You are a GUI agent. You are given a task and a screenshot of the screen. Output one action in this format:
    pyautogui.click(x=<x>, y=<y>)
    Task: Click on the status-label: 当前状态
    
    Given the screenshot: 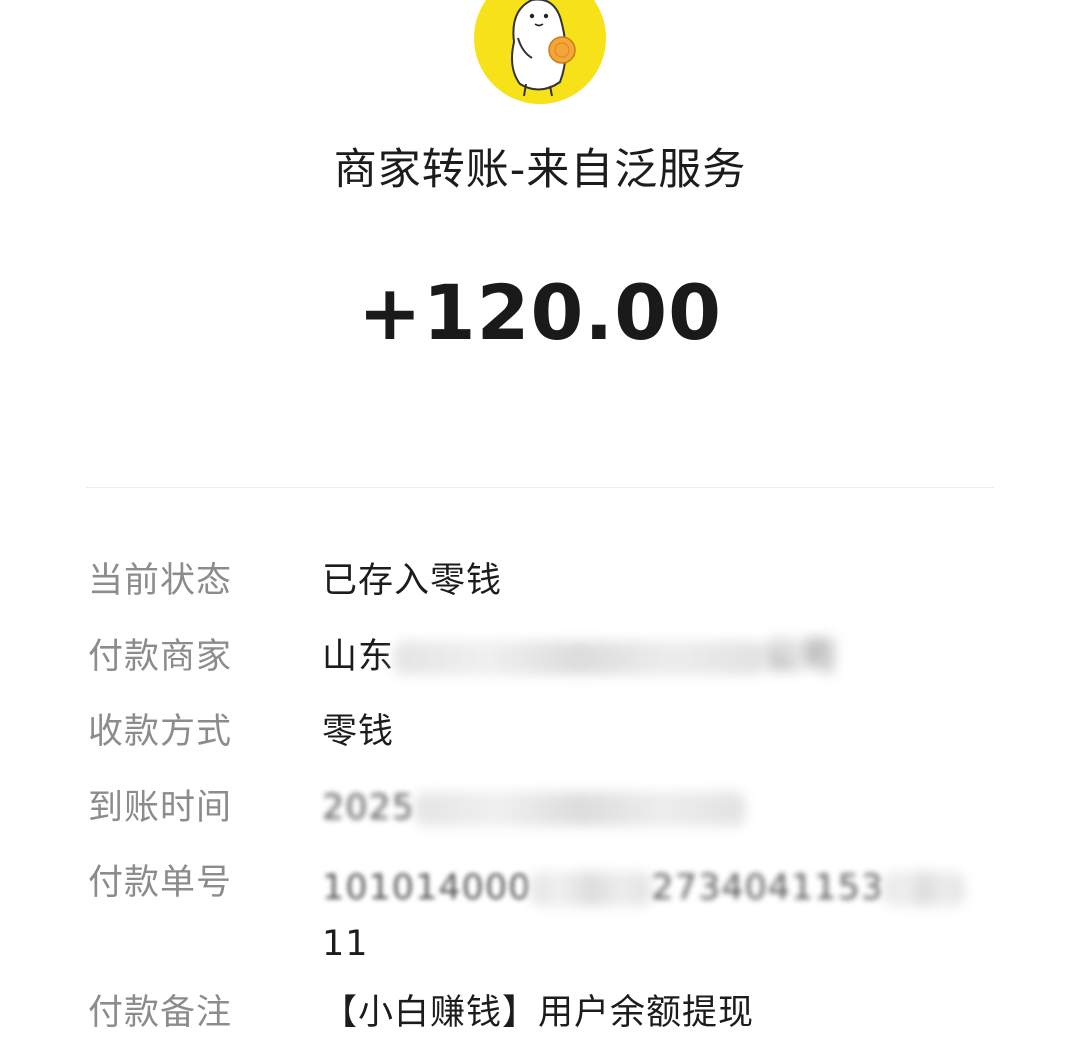 What is the action you would take?
    pyautogui.click(x=160, y=581)
    